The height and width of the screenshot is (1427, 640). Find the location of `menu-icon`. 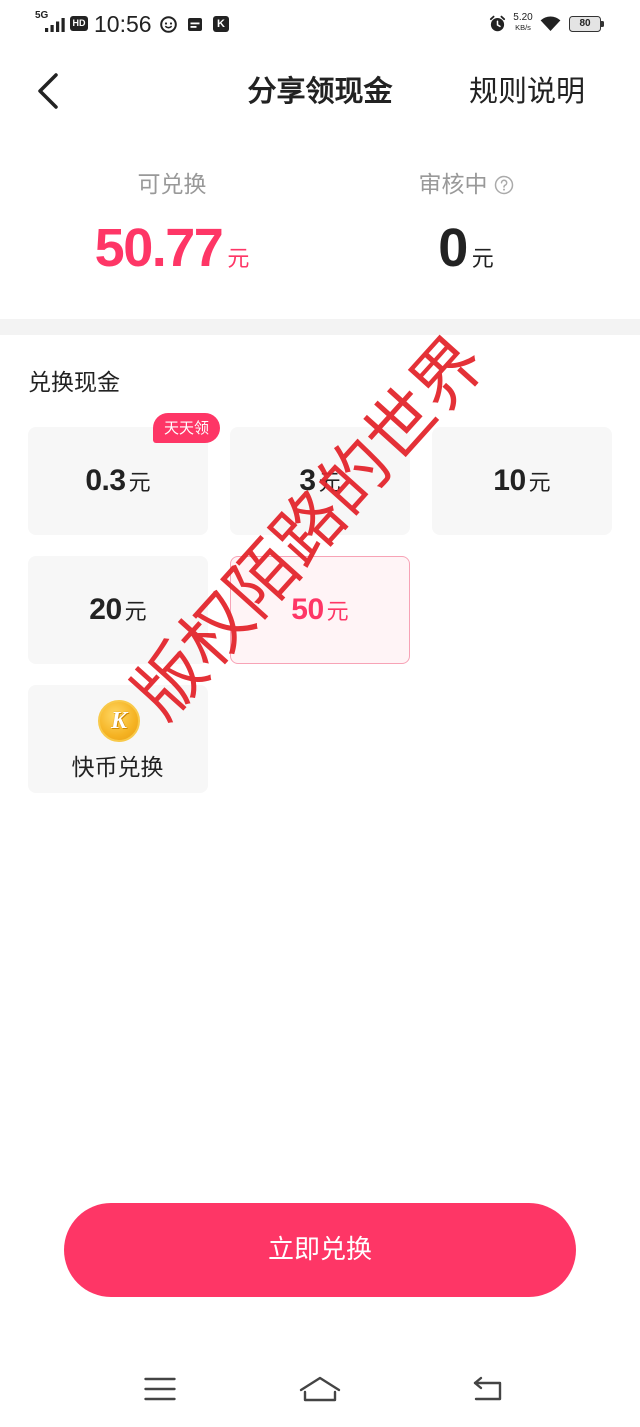

menu-icon is located at coordinates (160, 1389).